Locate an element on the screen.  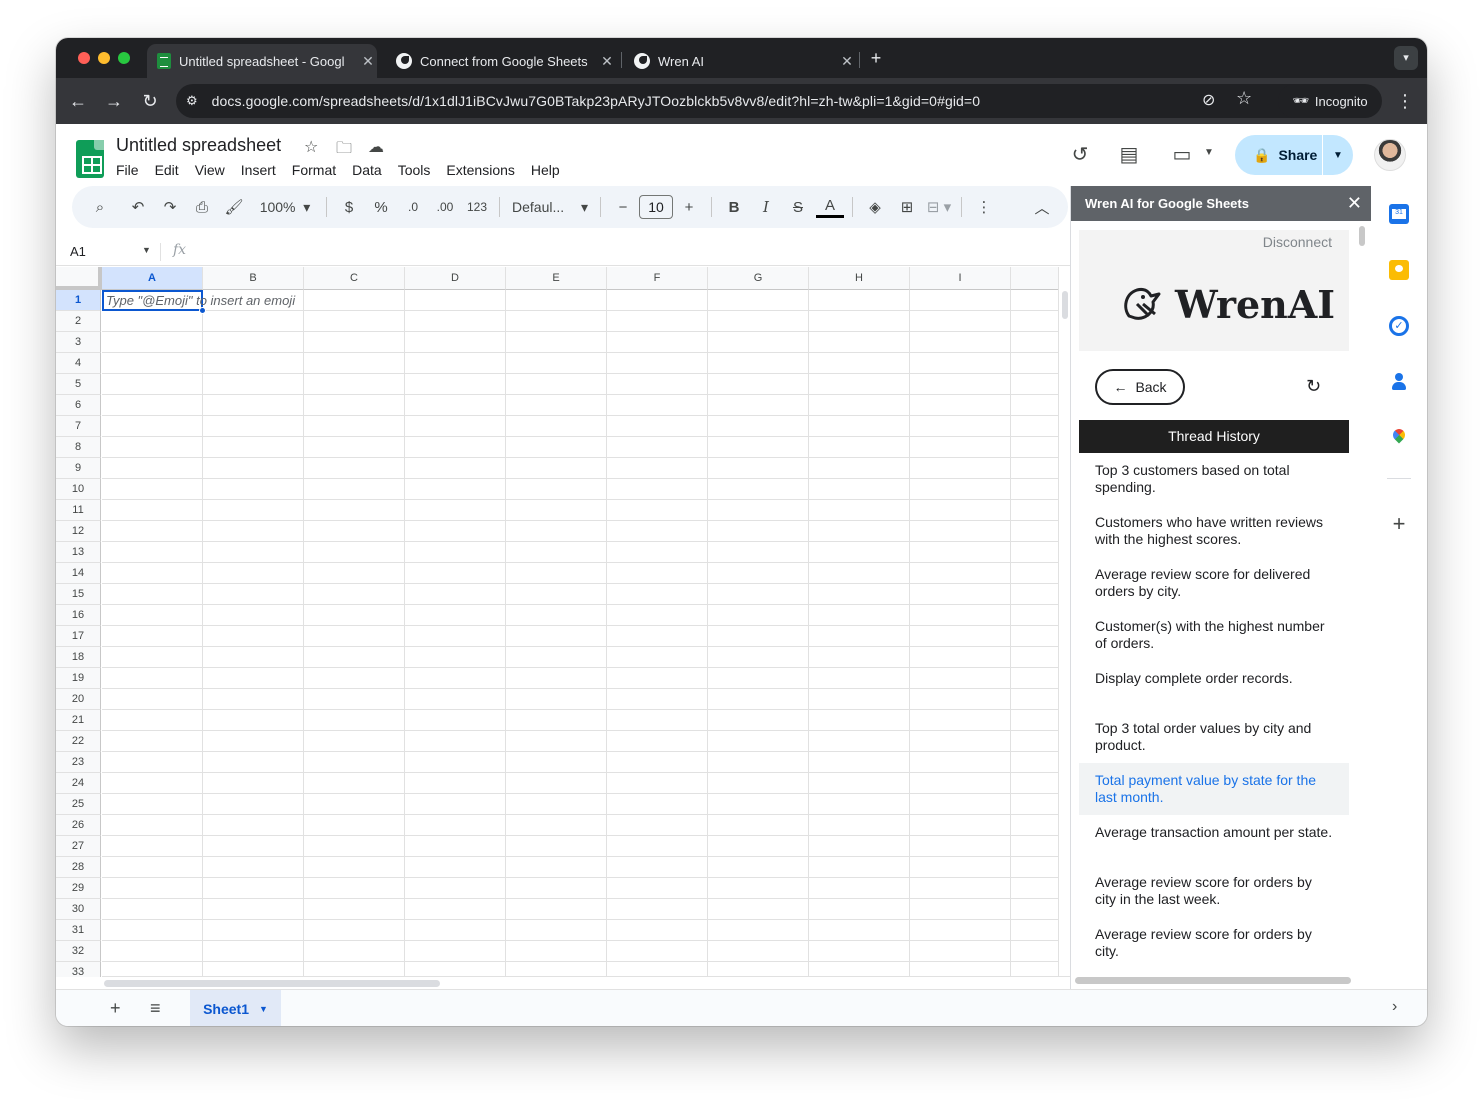
percent-format-button: % is located at coordinates (381, 207).